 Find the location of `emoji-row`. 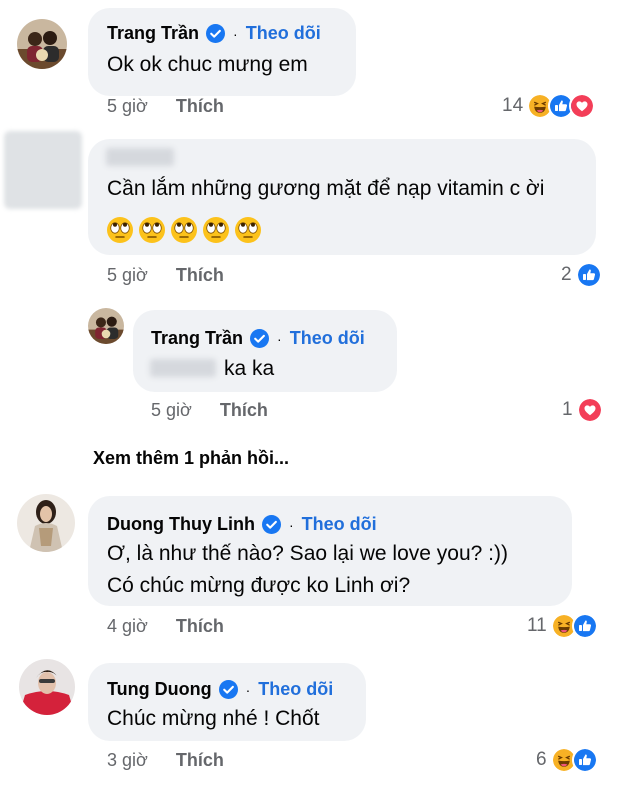

emoji-row is located at coordinates (184, 230).